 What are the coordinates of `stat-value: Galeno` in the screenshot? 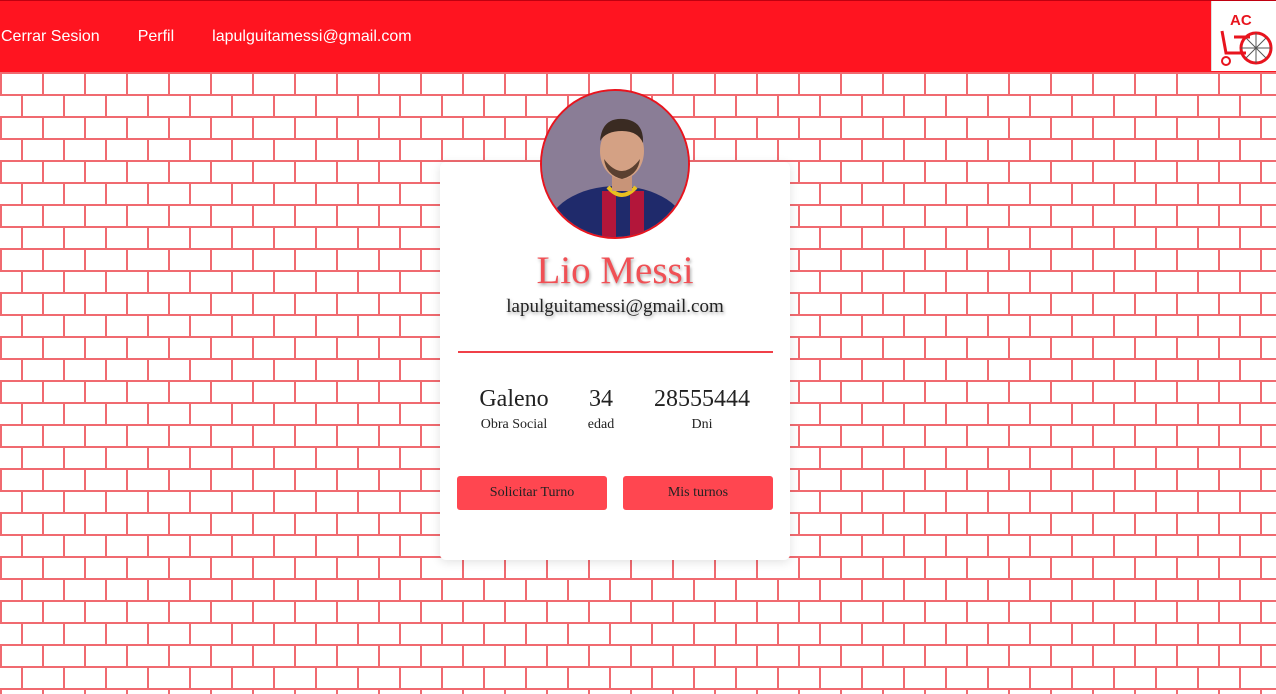 It's located at (514, 399).